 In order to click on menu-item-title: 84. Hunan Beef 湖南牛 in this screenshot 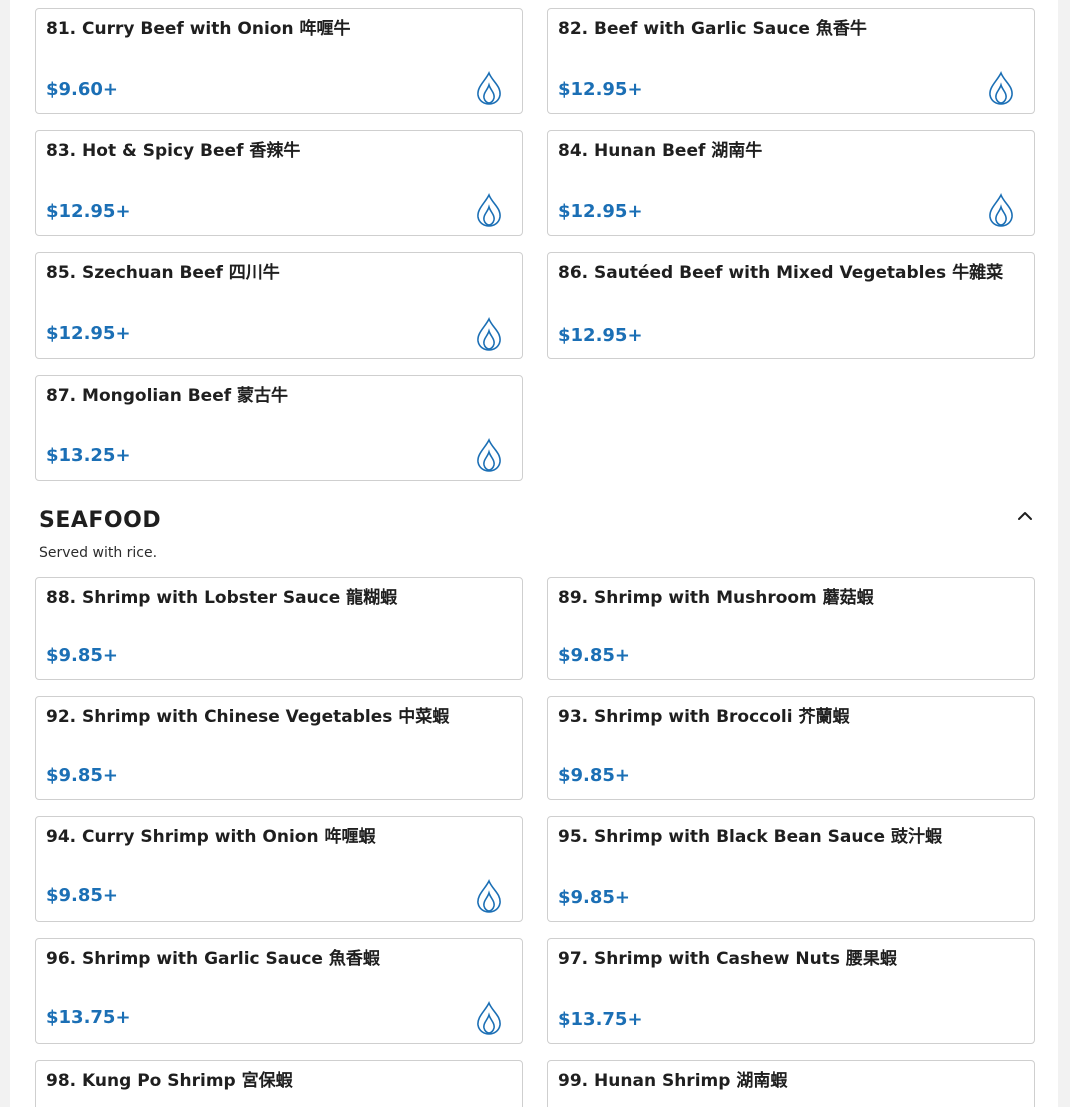, I will do `click(660, 151)`.